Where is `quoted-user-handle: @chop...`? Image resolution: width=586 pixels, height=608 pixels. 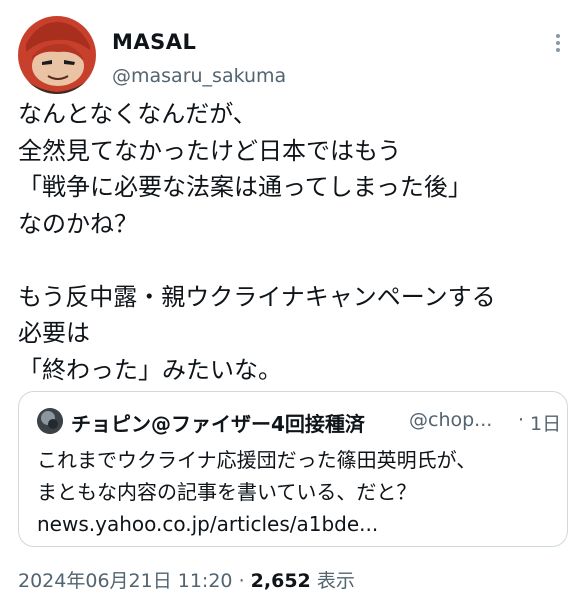
quoted-user-handle: @chop... is located at coordinates (450, 420).